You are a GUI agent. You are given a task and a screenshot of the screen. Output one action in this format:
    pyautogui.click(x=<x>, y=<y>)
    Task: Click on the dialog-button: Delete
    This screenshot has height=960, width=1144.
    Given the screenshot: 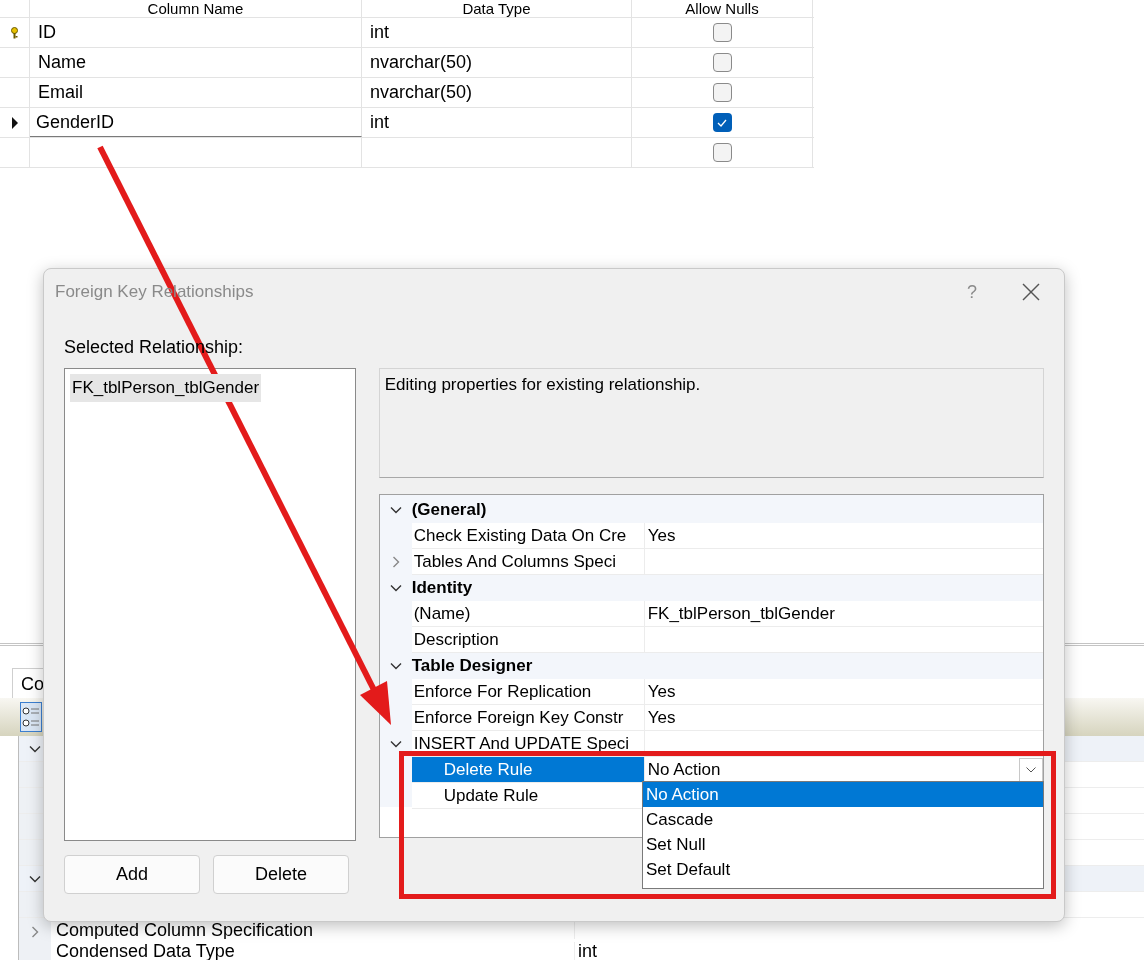 What is the action you would take?
    pyautogui.click(x=281, y=874)
    